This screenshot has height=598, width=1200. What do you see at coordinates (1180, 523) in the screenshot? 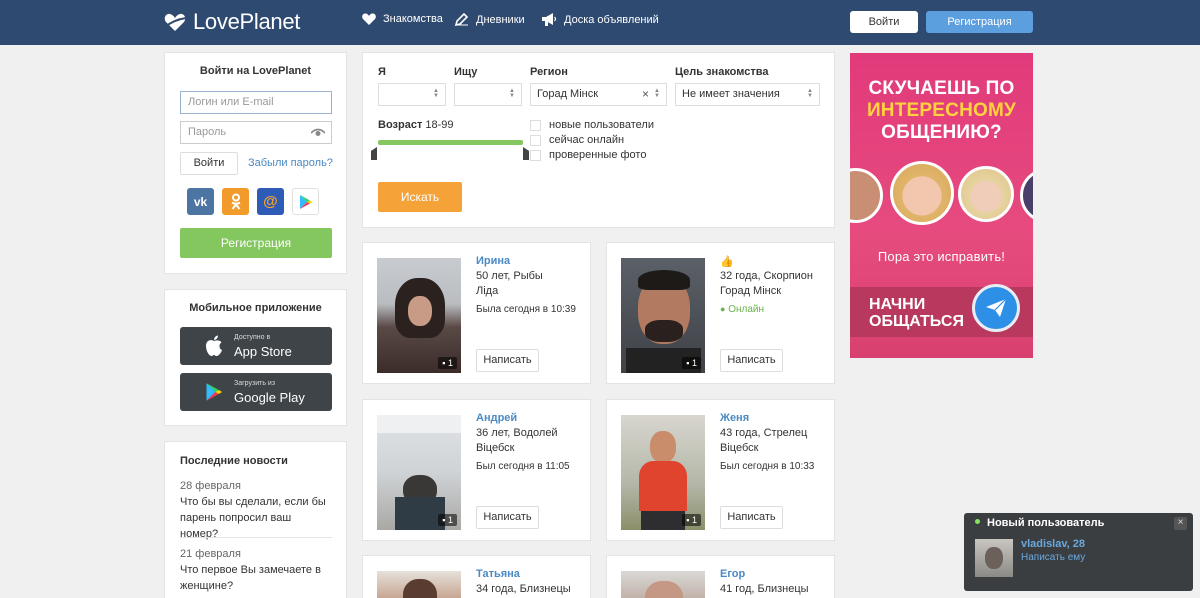
I see `close-icon: ×` at bounding box center [1180, 523].